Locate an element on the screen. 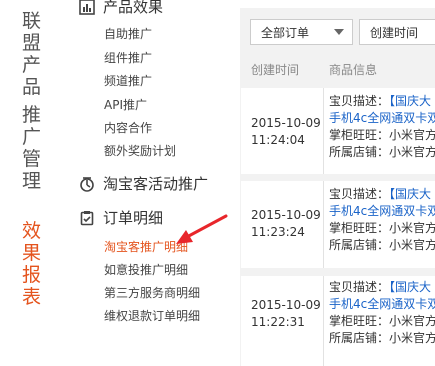 This screenshot has width=435, height=366. category-char: 广 is located at coordinates (32, 137).